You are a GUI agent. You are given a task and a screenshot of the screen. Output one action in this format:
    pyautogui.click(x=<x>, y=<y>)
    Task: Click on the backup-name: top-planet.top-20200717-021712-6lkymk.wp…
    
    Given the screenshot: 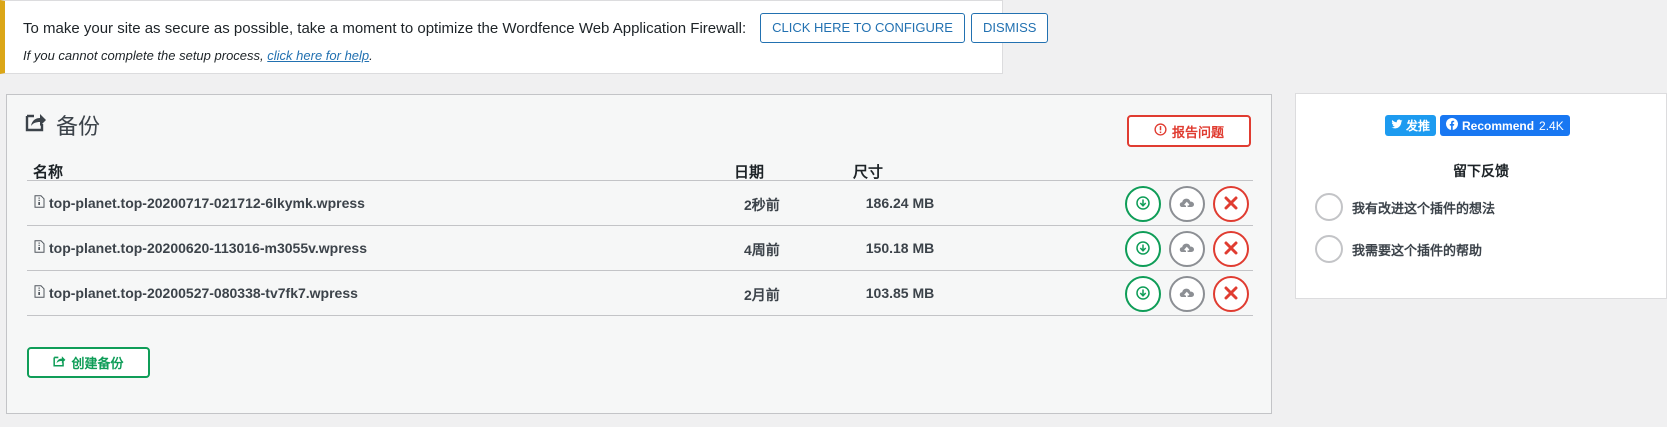 What is the action you would take?
    pyautogui.click(x=199, y=203)
    